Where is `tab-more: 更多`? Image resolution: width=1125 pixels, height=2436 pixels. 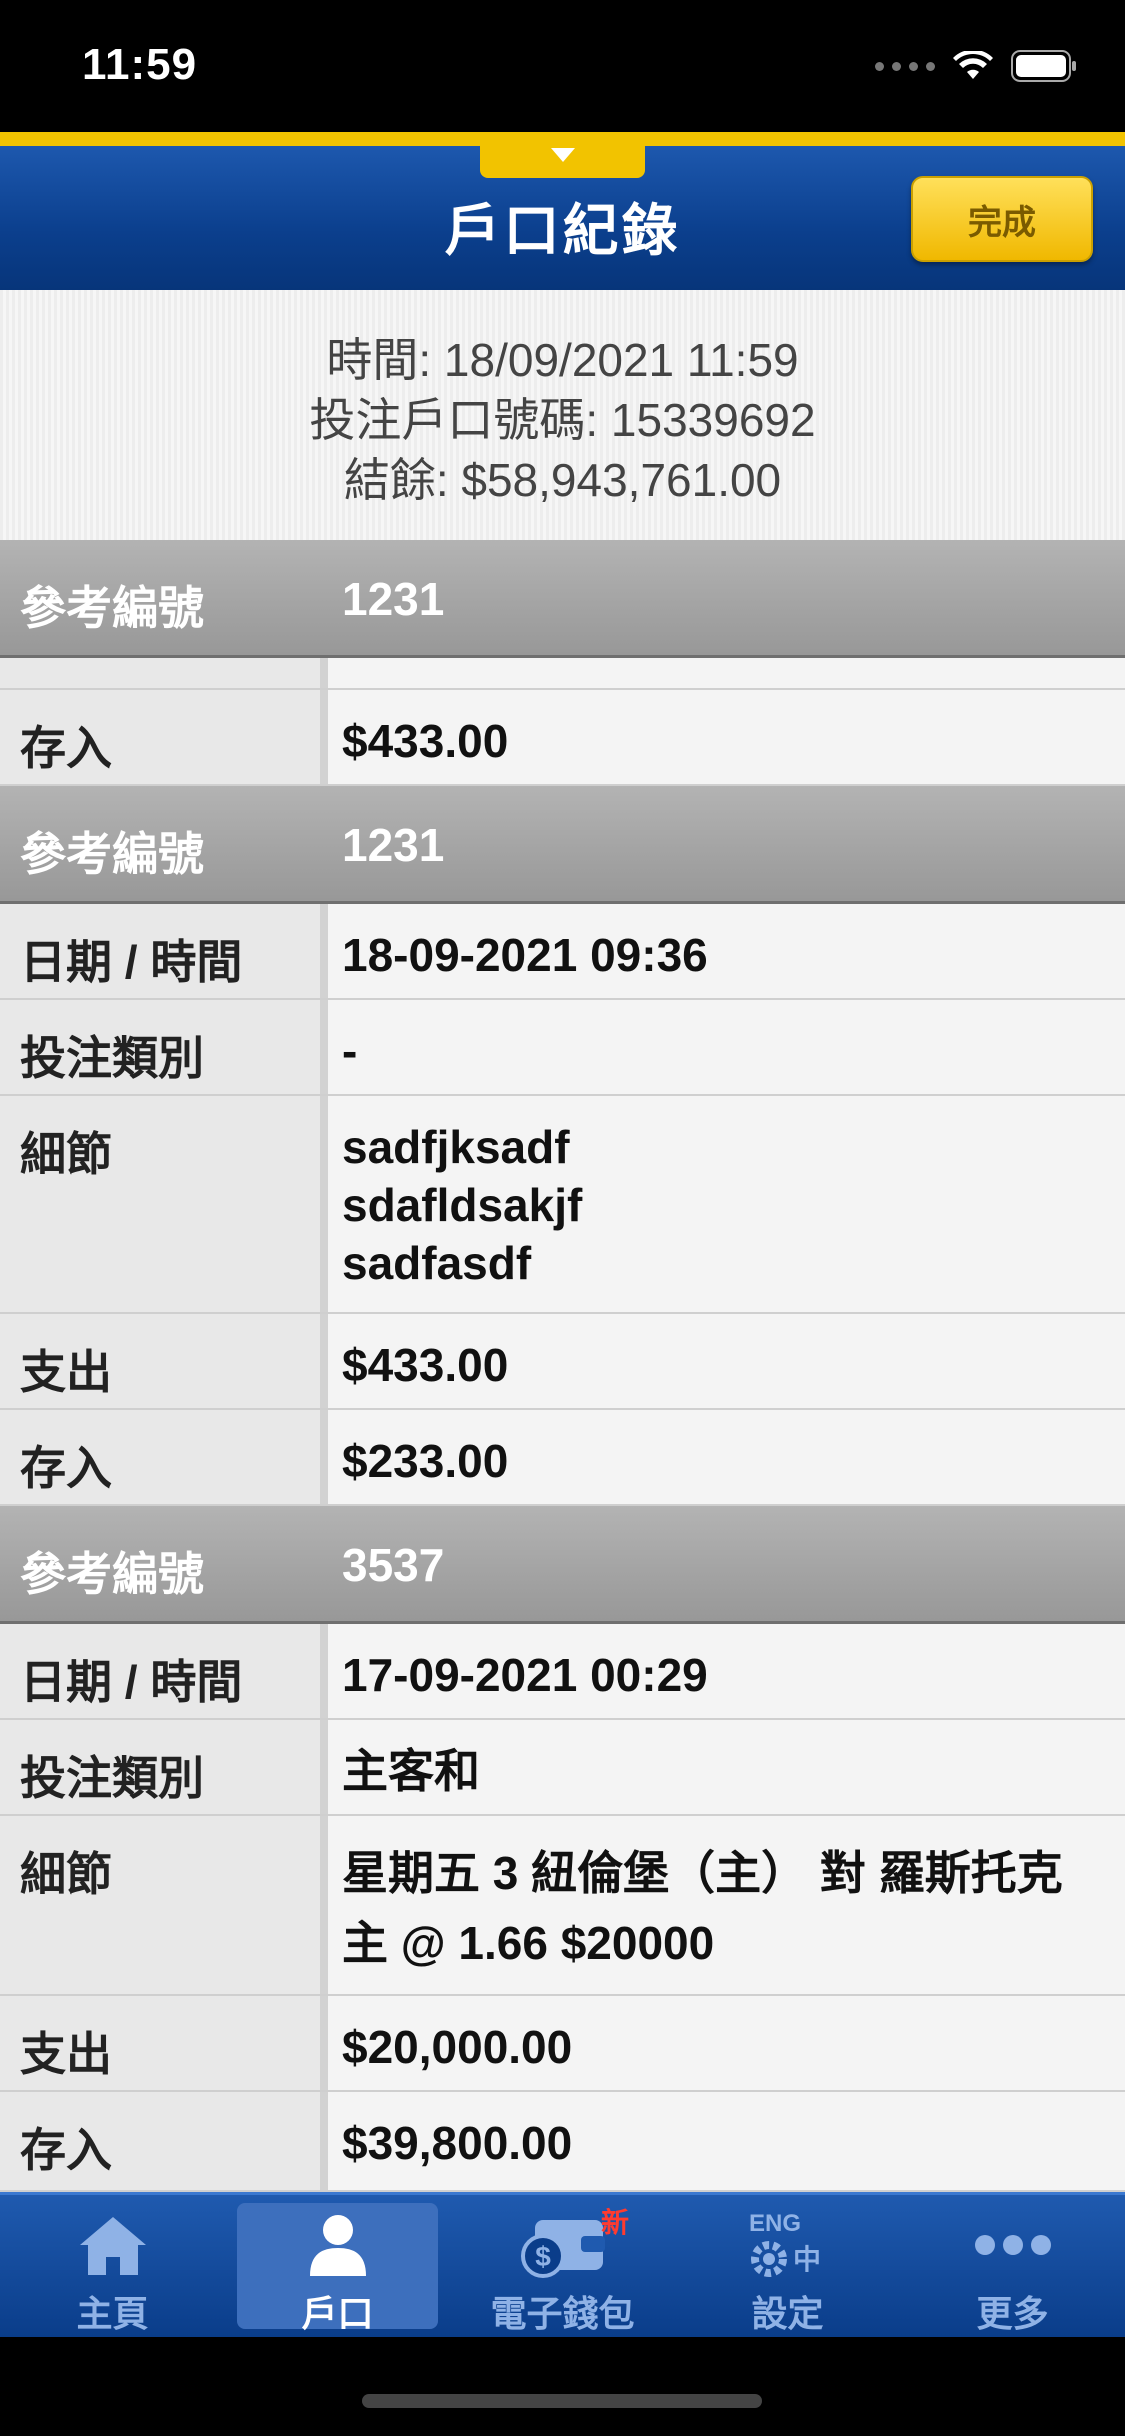 tab-more: 更多 is located at coordinates (1012, 2266).